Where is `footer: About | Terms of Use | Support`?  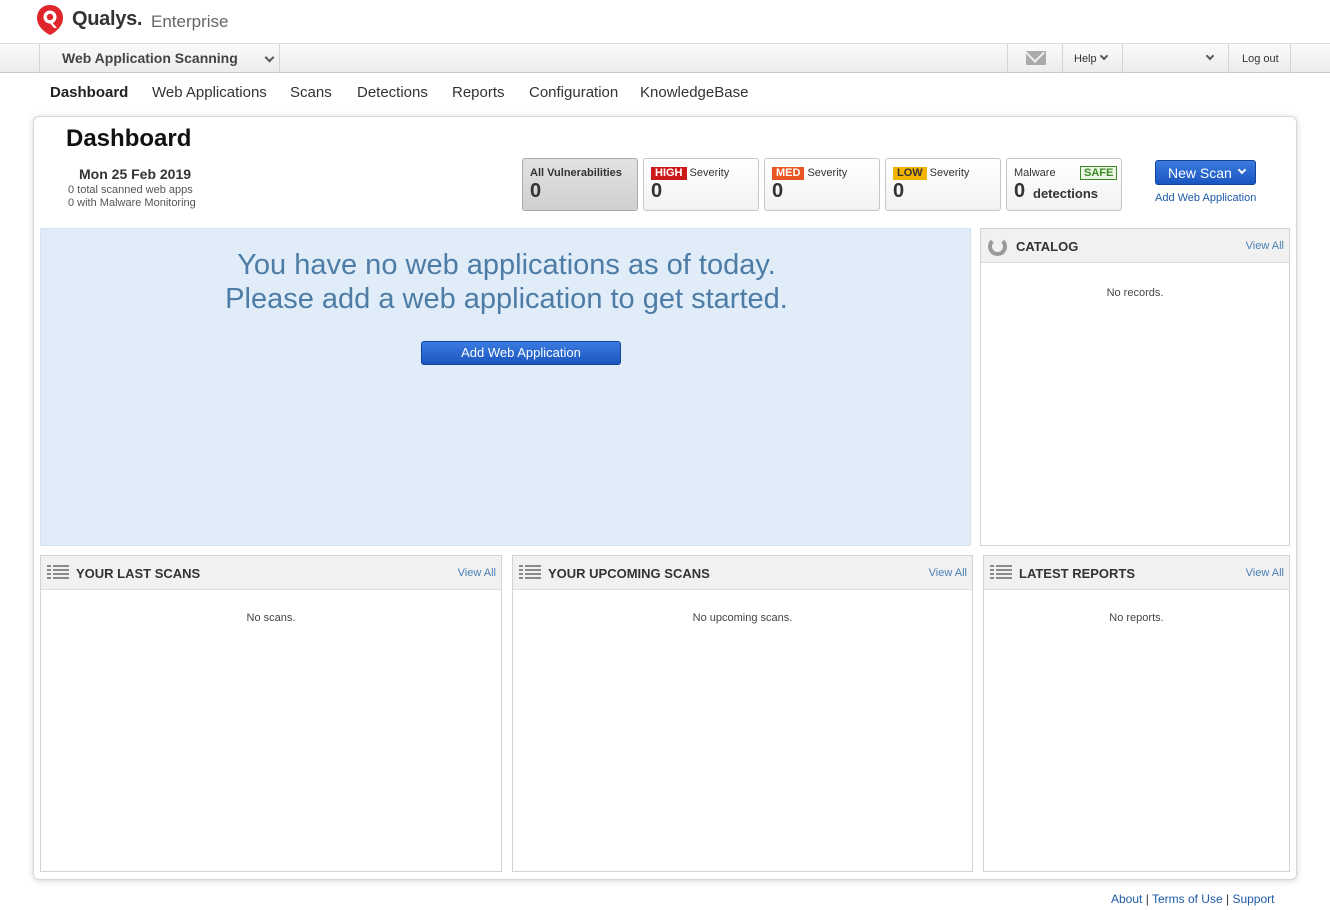 footer: About | Terms of Use | Support is located at coordinates (1192, 899).